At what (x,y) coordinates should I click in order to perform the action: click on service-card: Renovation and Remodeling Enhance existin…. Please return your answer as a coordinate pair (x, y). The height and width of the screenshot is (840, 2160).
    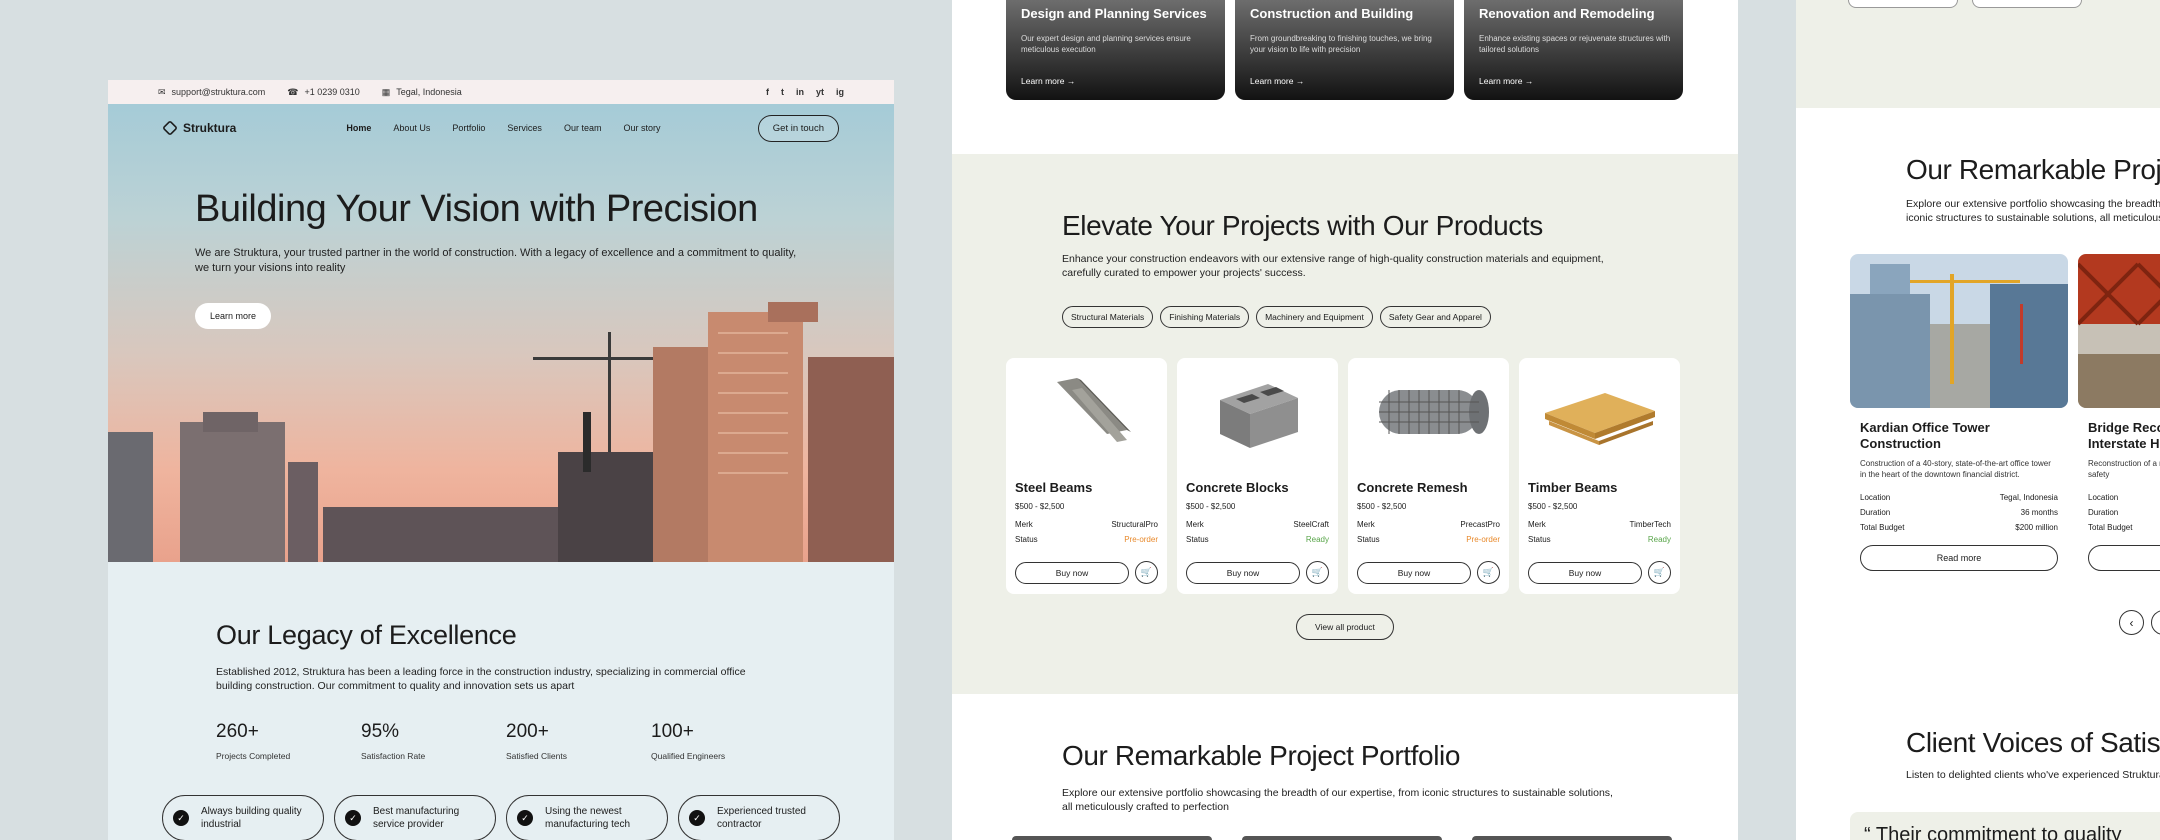
    Looking at the image, I should click on (1573, 50).